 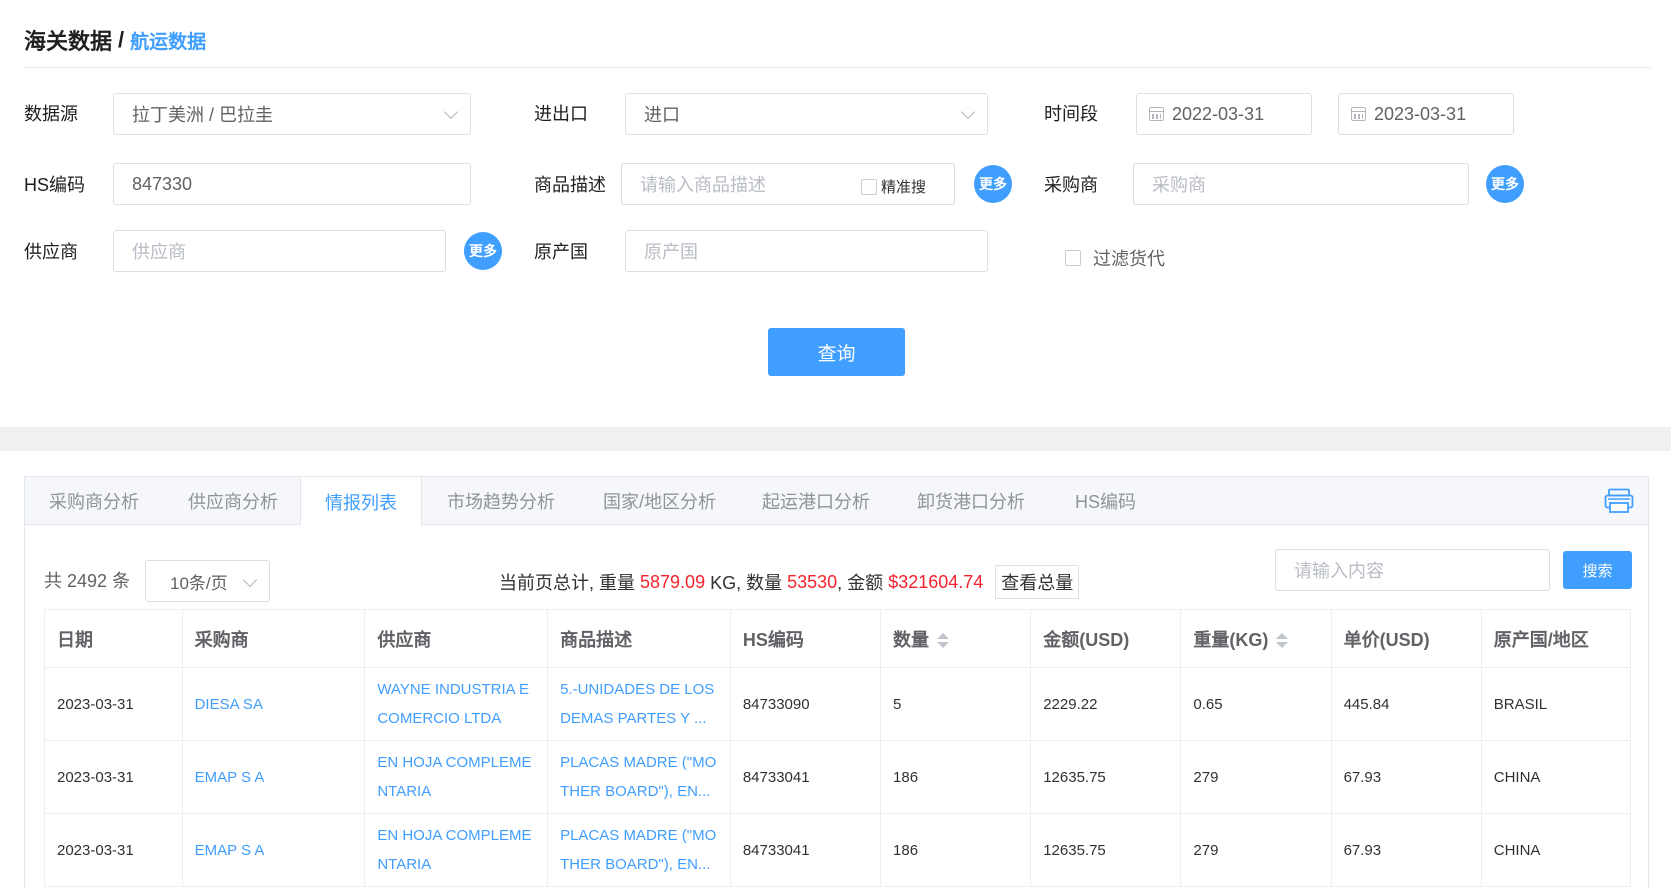 I want to click on tab-intelligence-list: 情报列表, so click(x=361, y=501).